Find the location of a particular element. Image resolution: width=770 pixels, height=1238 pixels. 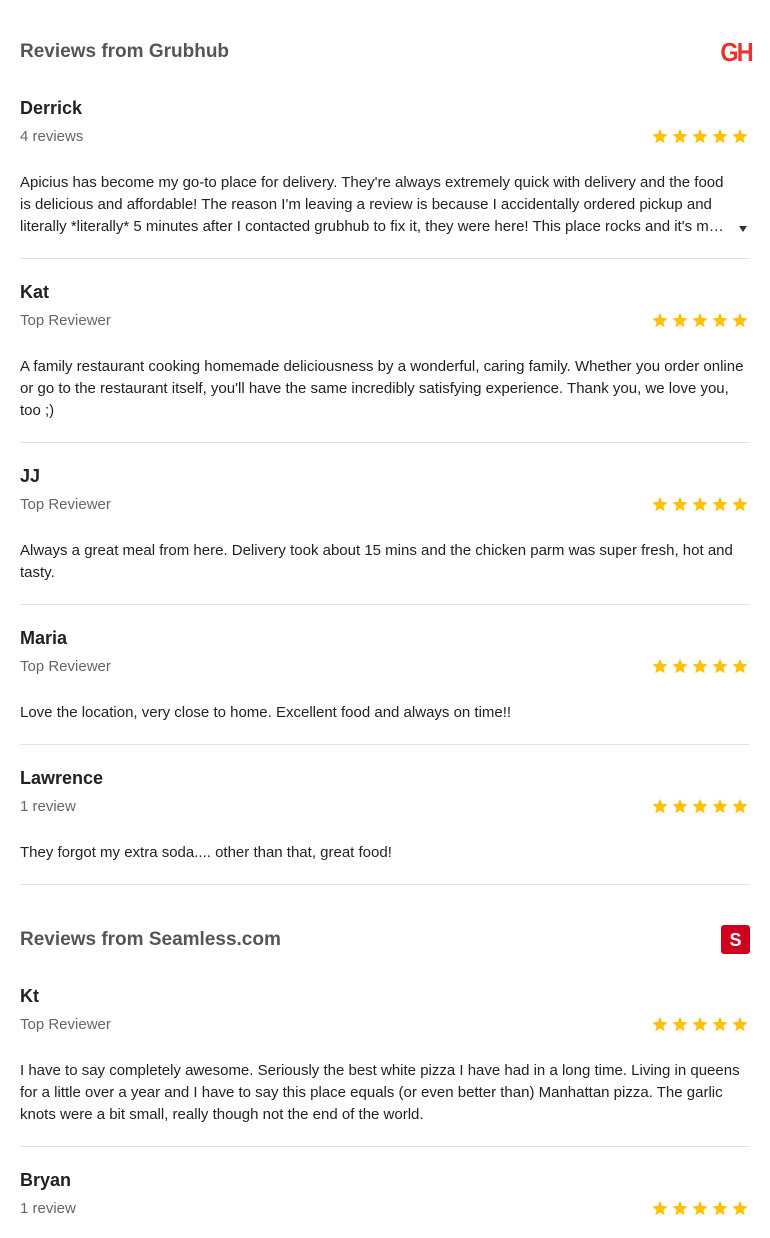

reviewer-name: Kt is located at coordinates (29, 996).